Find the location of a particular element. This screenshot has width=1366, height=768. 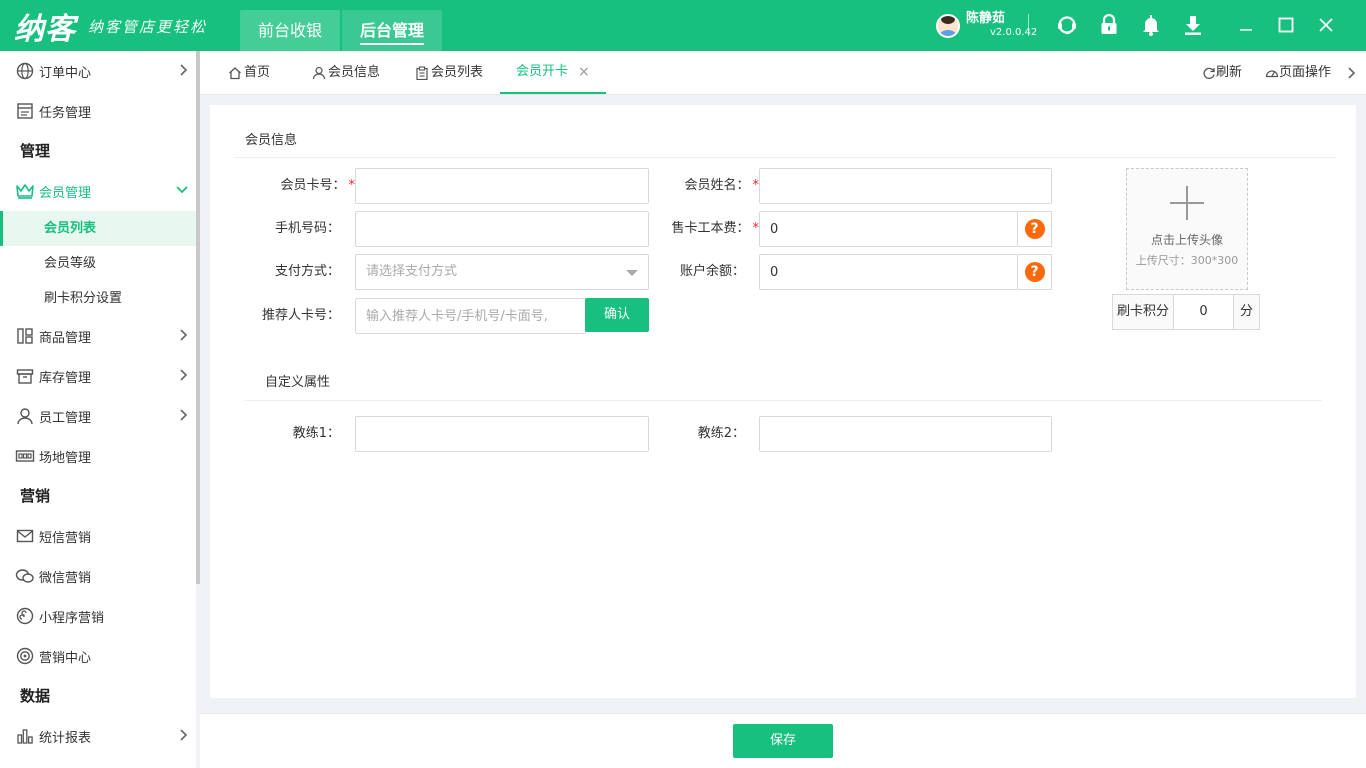

logo: 纳客 纳客管店更轻松 is located at coordinates (111, 27).